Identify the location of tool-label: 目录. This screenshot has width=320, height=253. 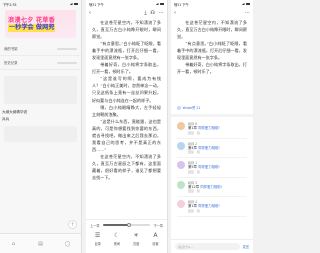
(97, 243).